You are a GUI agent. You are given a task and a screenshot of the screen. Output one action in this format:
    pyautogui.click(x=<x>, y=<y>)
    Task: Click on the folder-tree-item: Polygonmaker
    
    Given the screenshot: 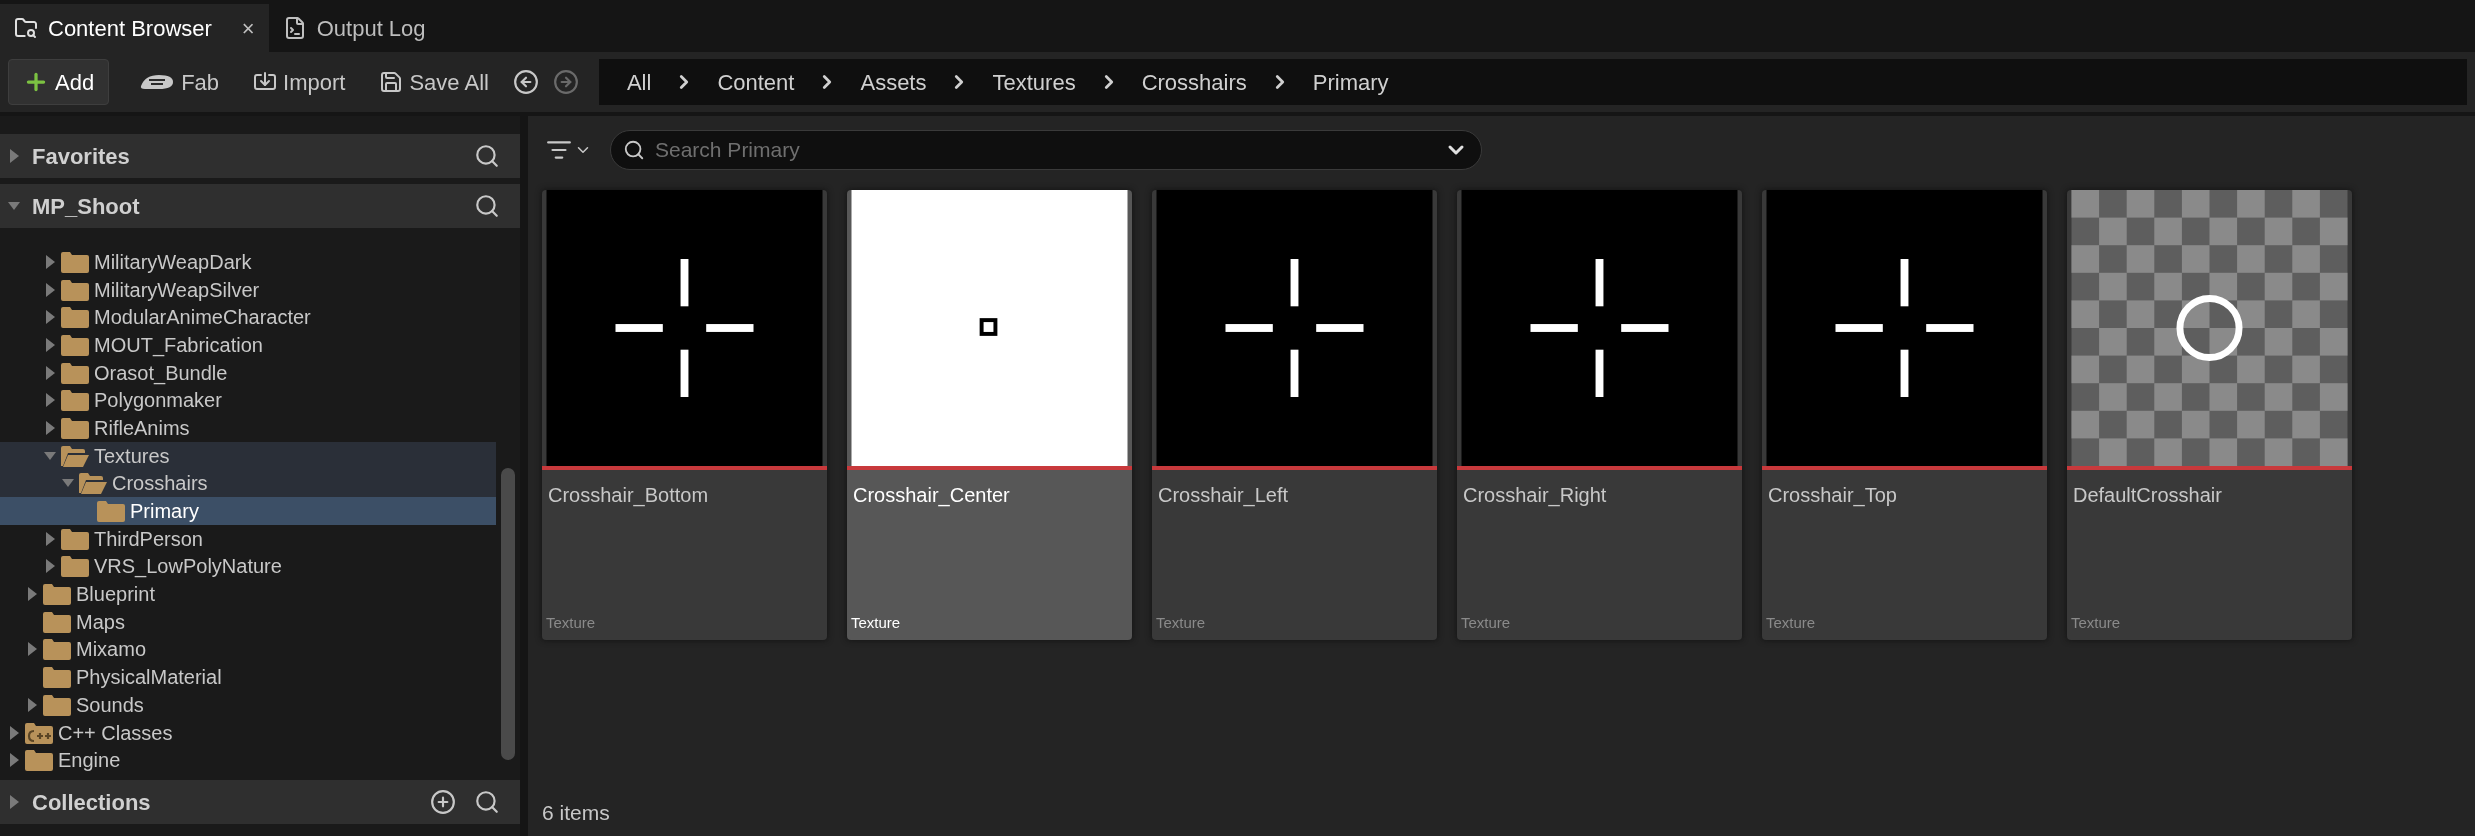 What is the action you would take?
    pyautogui.click(x=248, y=400)
    